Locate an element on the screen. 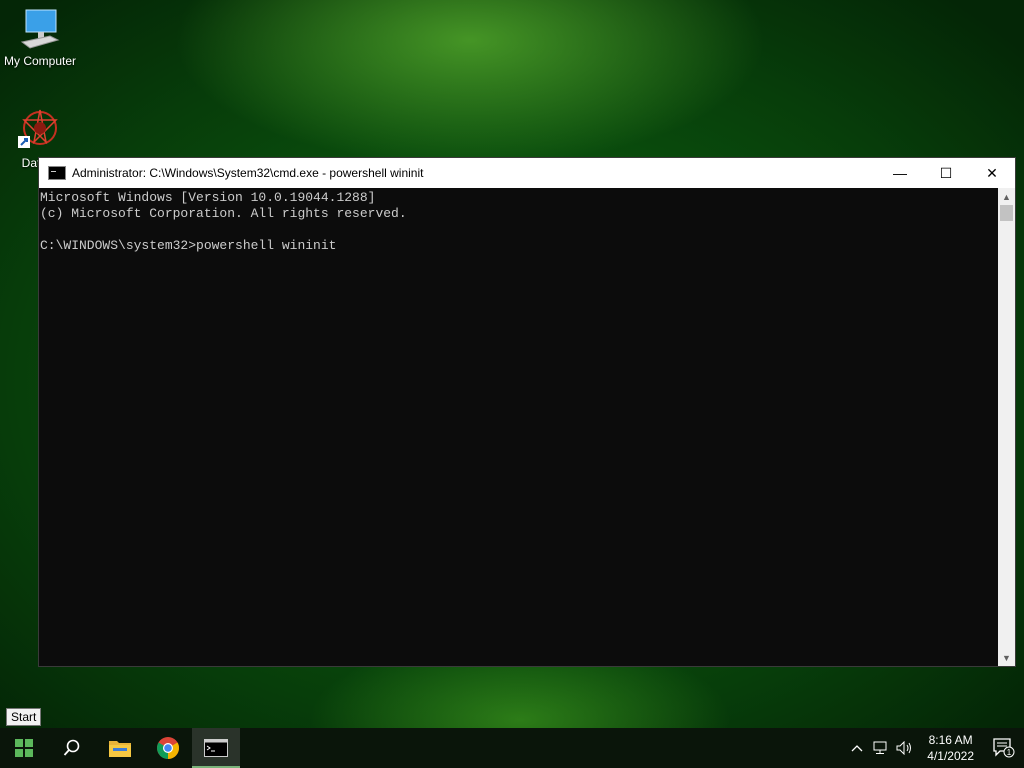 Image resolution: width=1024 pixels, height=768 pixels. cmd-icon is located at coordinates (216, 748).